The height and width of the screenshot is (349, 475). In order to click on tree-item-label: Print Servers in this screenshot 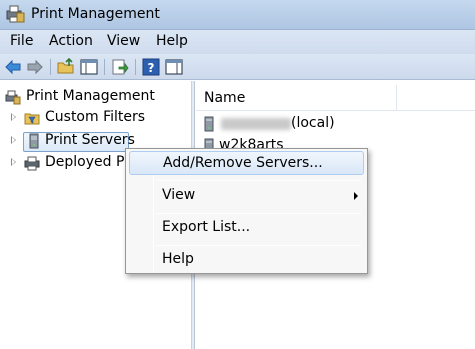, I will do `click(90, 140)`.